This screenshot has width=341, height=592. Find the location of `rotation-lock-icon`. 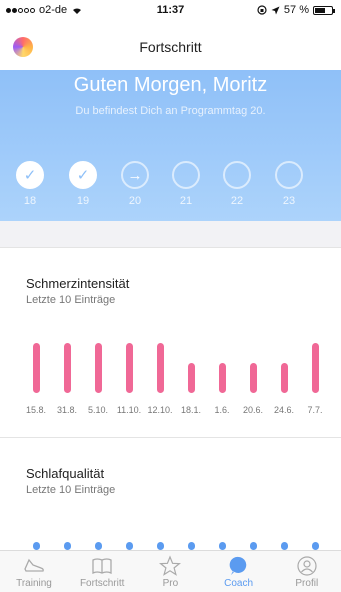

rotation-lock-icon is located at coordinates (262, 10).